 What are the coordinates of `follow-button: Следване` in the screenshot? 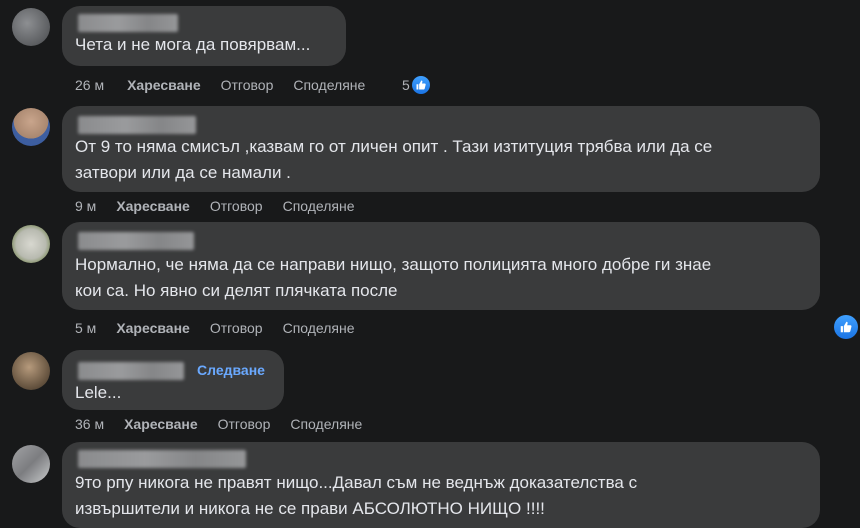 It's located at (231, 370).